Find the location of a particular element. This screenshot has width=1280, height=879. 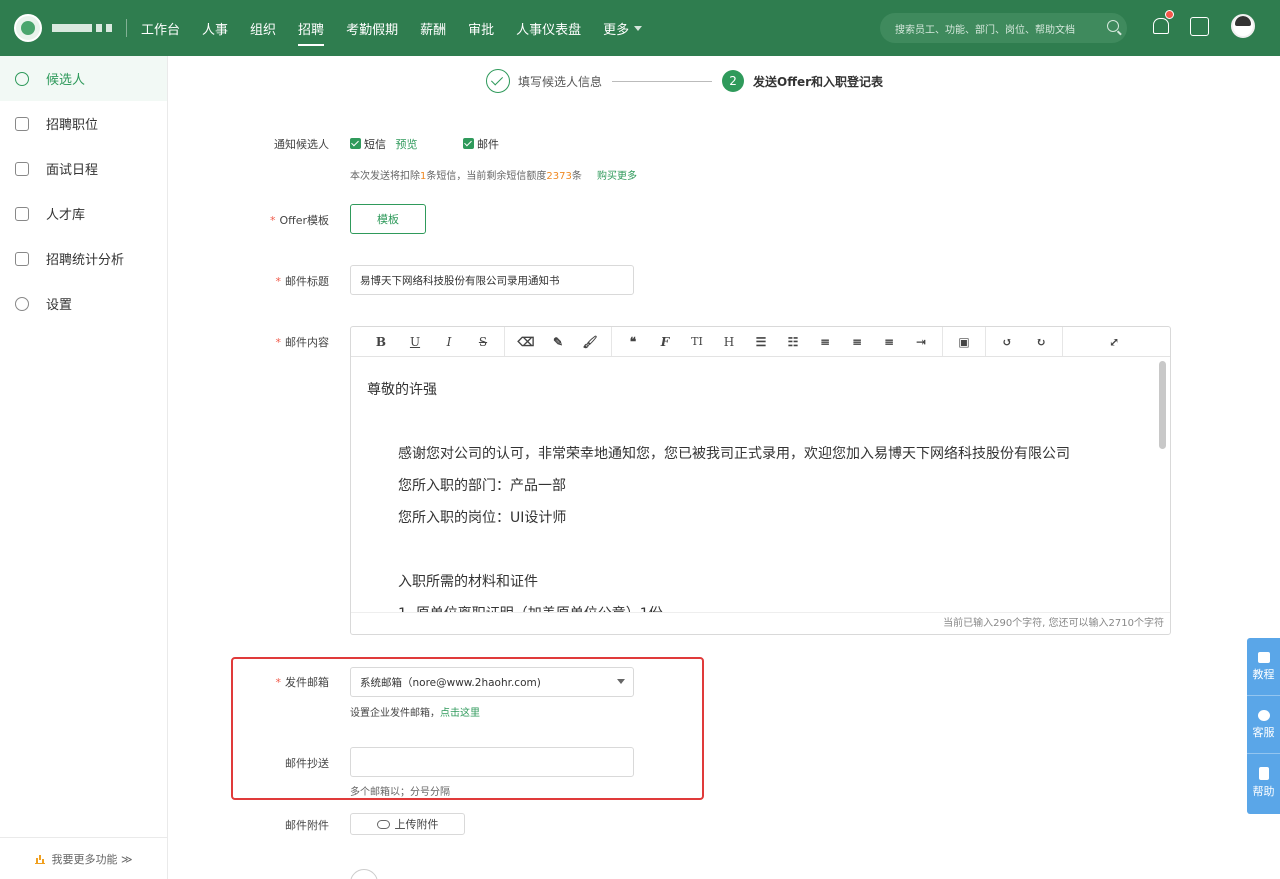

gear-icon is located at coordinates (22, 303).